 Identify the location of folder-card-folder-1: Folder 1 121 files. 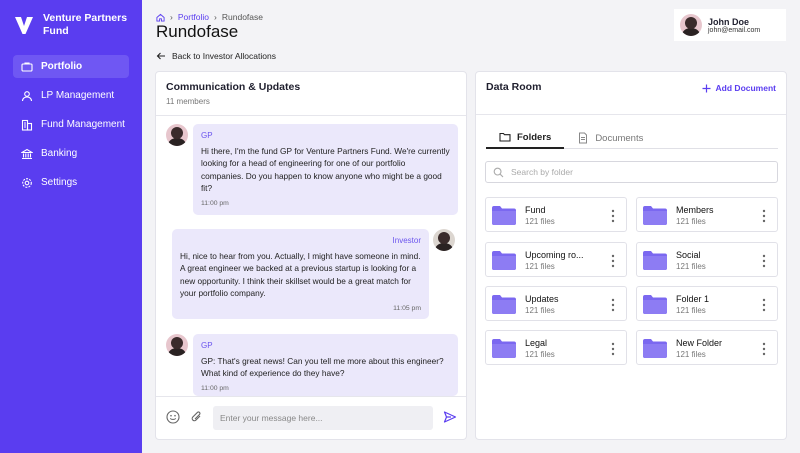
(707, 303).